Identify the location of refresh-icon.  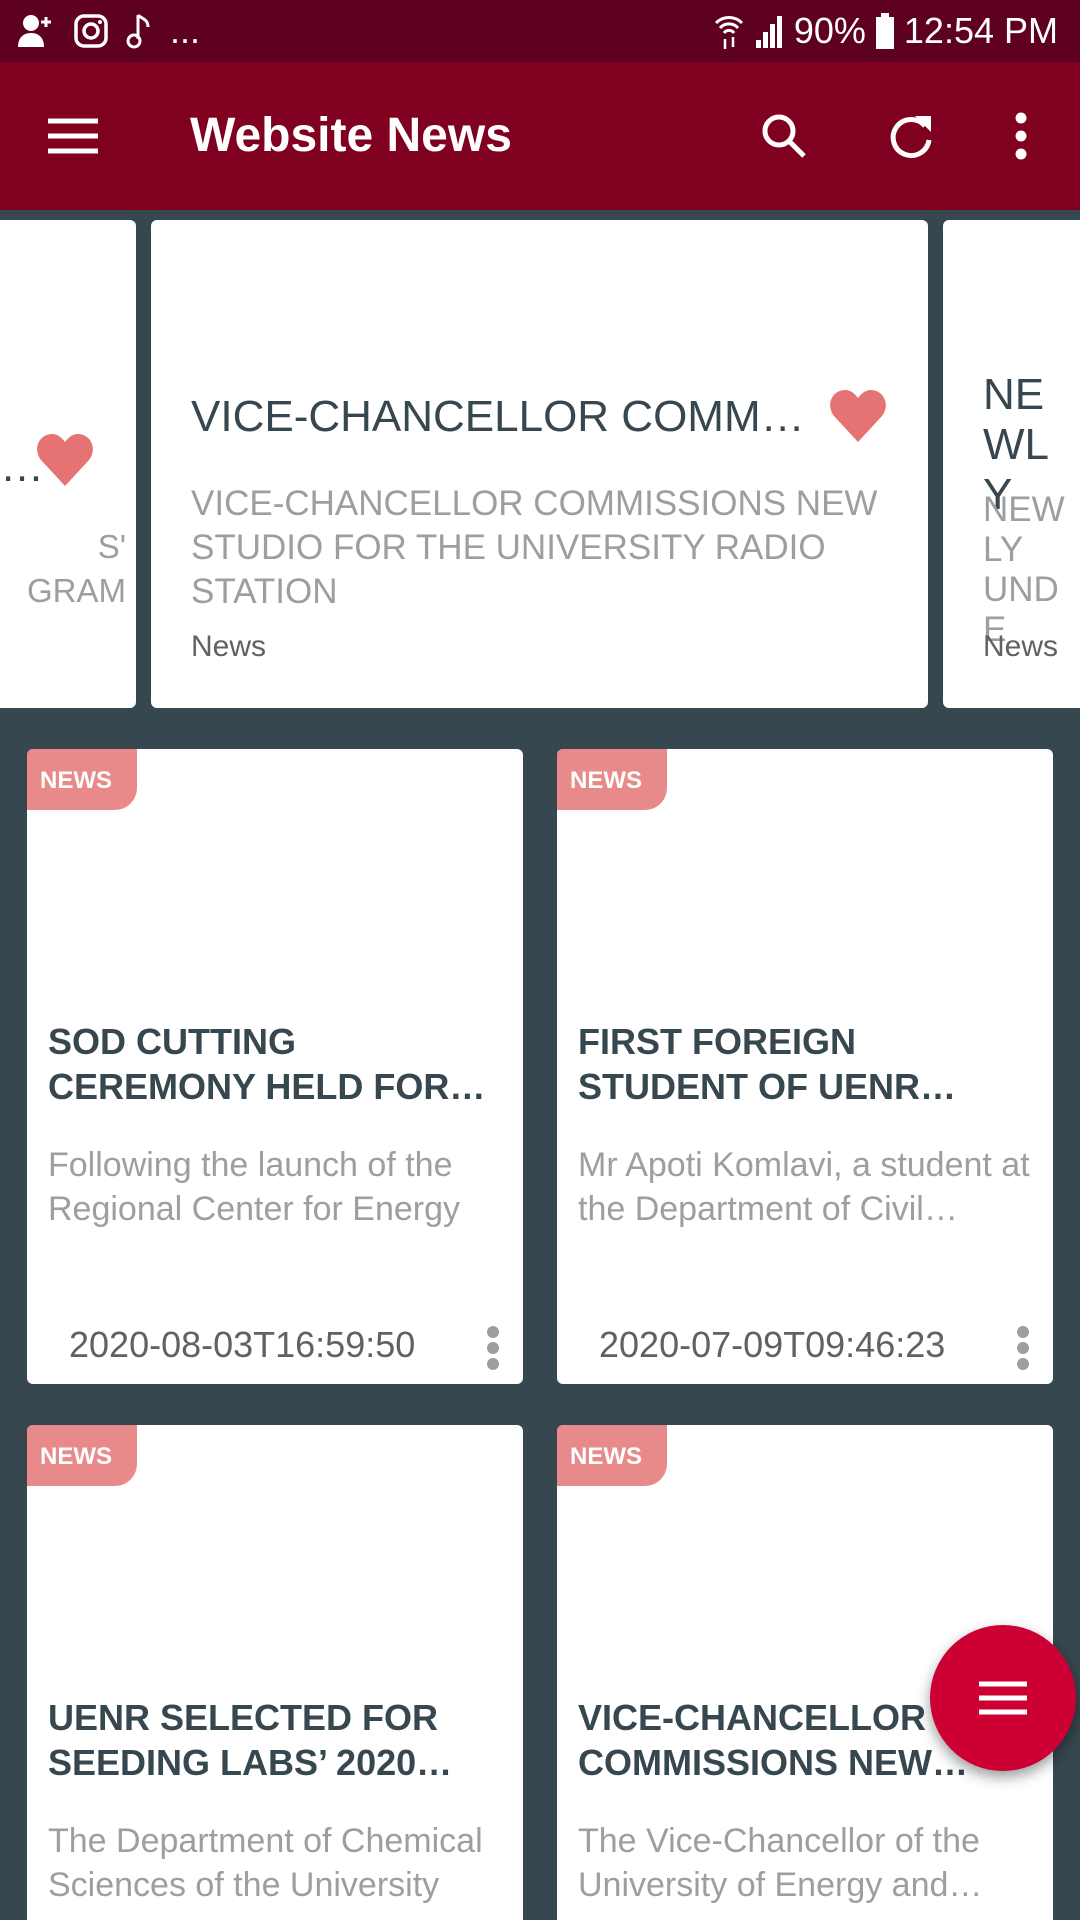
(911, 137).